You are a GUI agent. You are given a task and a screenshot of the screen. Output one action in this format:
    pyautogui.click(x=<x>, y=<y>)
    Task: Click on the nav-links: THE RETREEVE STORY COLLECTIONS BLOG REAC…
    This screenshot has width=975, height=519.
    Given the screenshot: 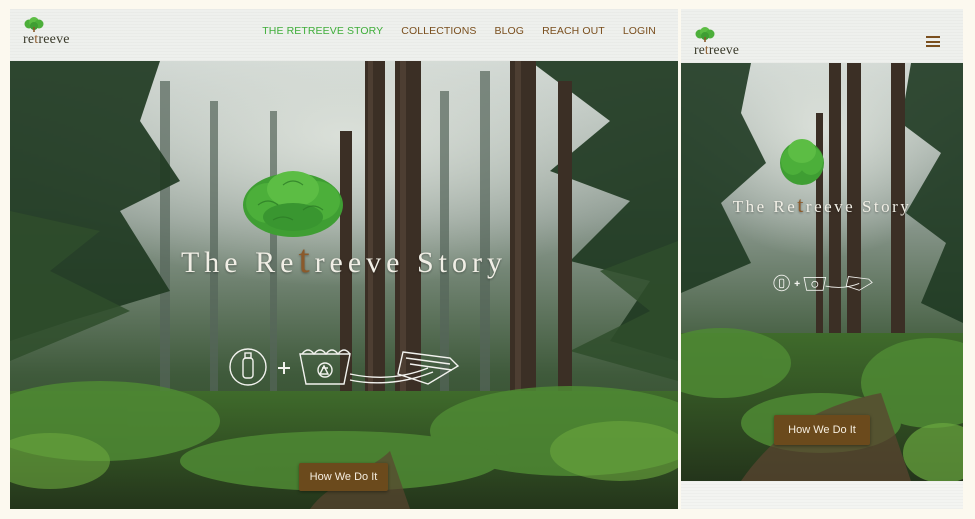 What is the action you would take?
    pyautogui.click(x=459, y=31)
    